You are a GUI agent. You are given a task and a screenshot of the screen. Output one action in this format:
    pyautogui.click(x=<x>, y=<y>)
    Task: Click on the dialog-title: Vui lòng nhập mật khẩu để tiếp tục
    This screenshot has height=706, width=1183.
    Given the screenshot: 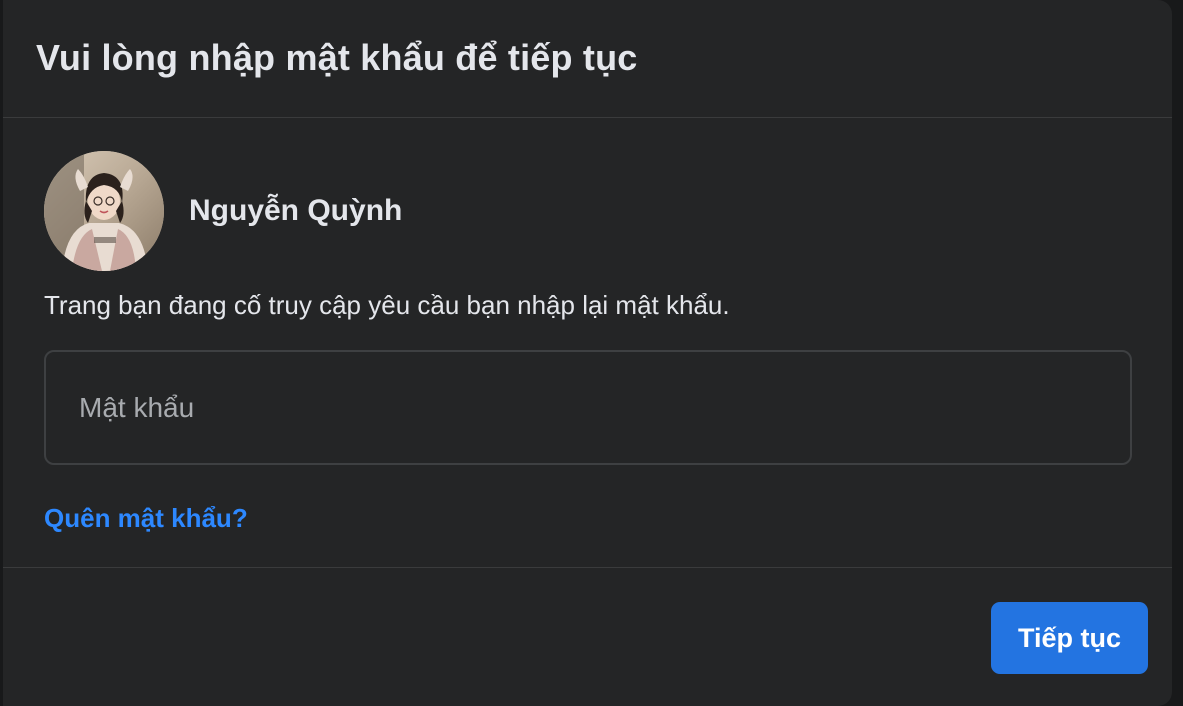 What is the action you would take?
    pyautogui.click(x=337, y=57)
    